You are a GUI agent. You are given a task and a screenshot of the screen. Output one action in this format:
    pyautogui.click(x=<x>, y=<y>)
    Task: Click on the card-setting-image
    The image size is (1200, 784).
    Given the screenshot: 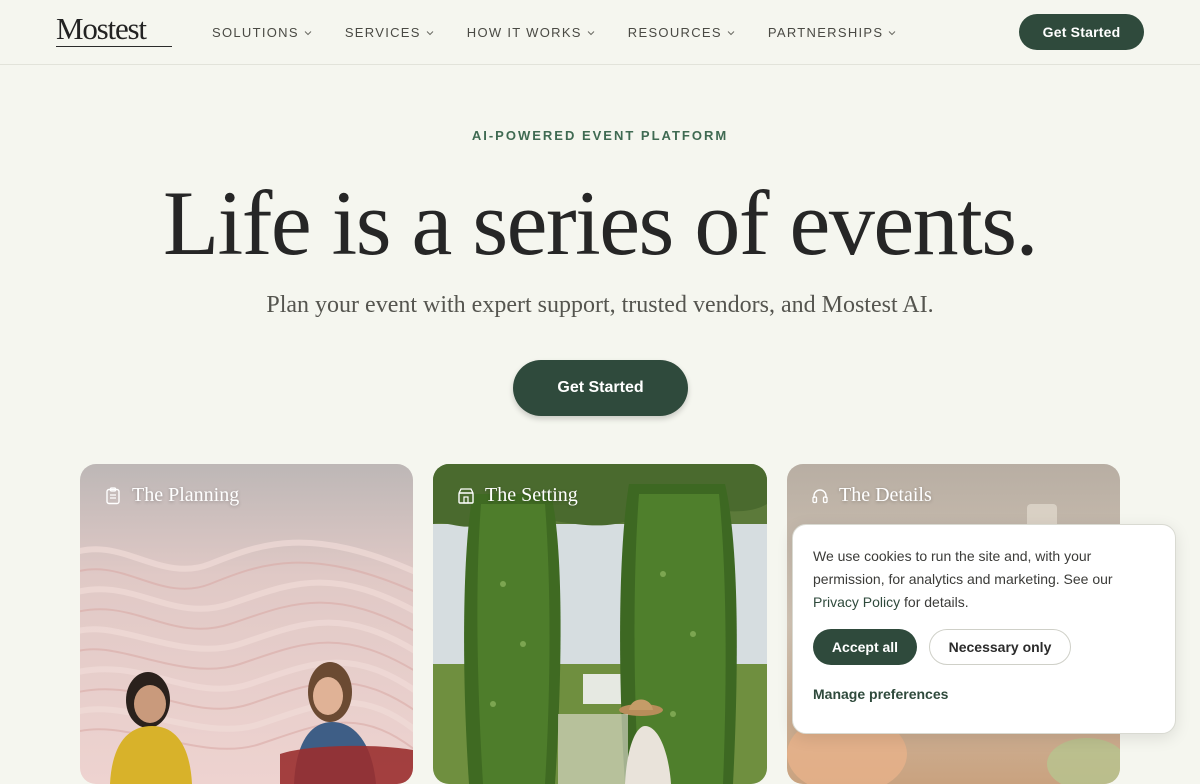 What is the action you would take?
    pyautogui.click(x=600, y=624)
    